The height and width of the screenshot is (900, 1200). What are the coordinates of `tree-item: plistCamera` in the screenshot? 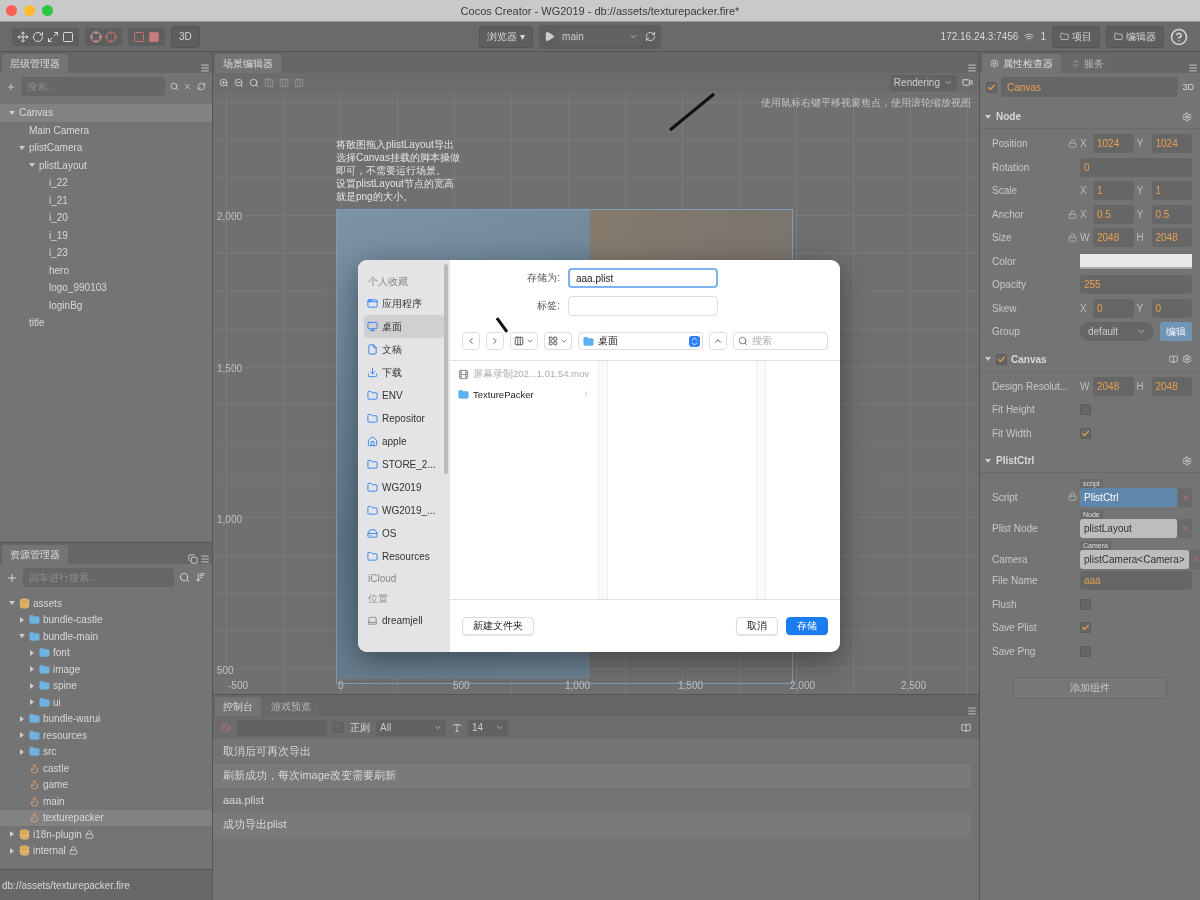 It's located at (106, 148).